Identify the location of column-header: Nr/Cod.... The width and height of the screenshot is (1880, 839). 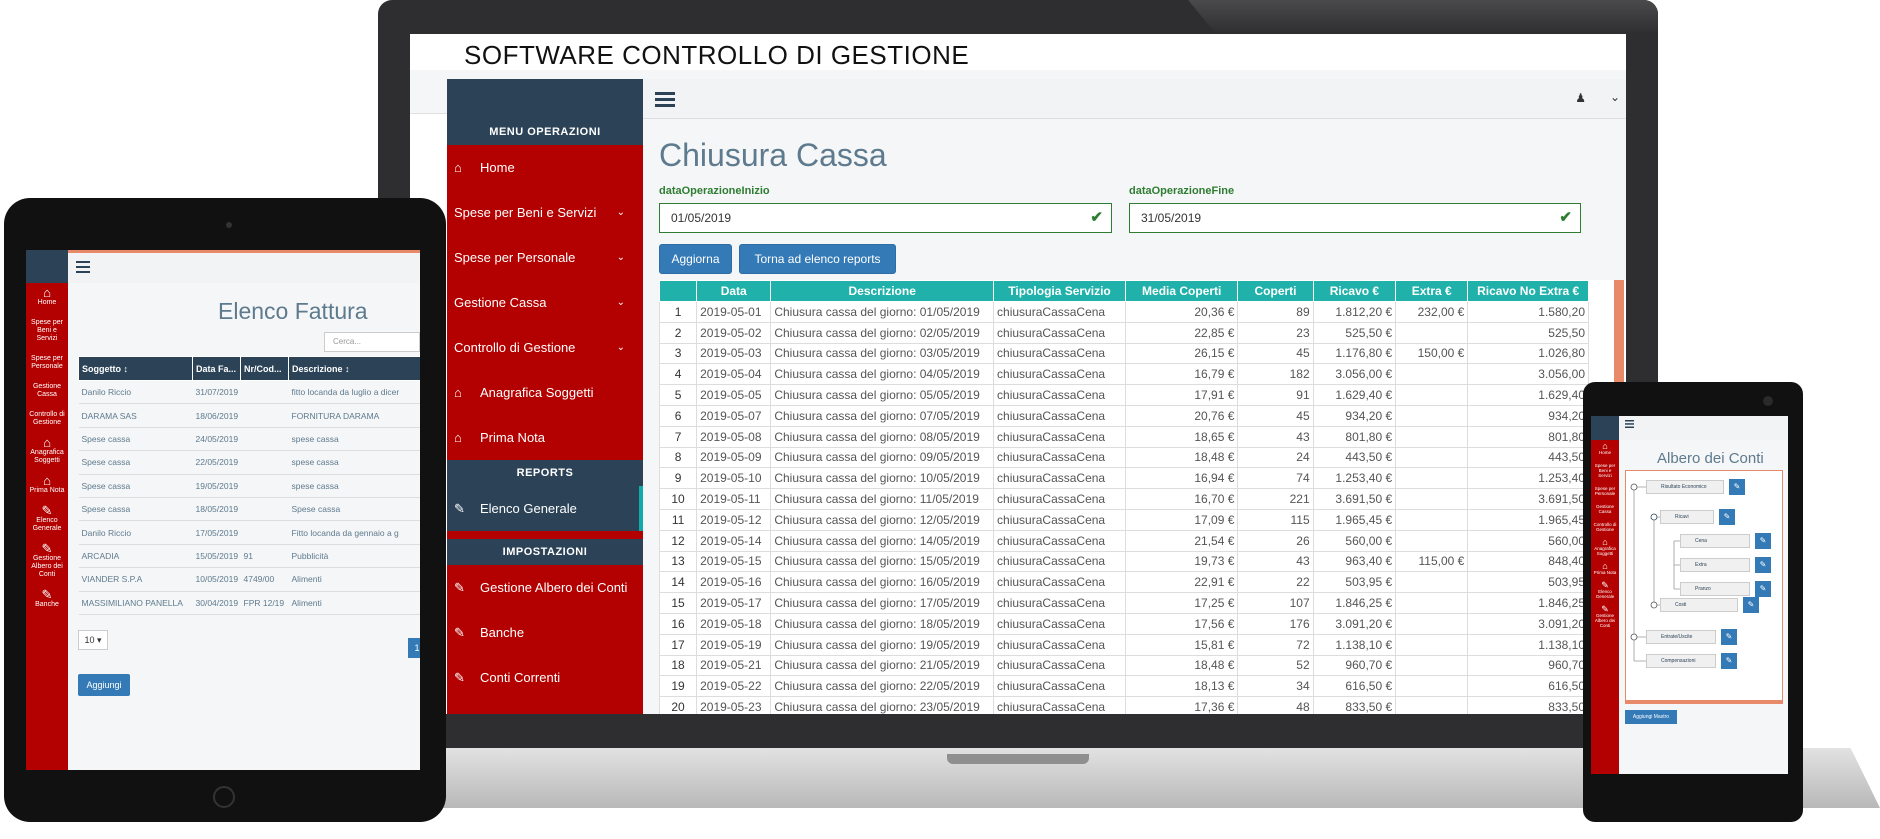
(264, 368).